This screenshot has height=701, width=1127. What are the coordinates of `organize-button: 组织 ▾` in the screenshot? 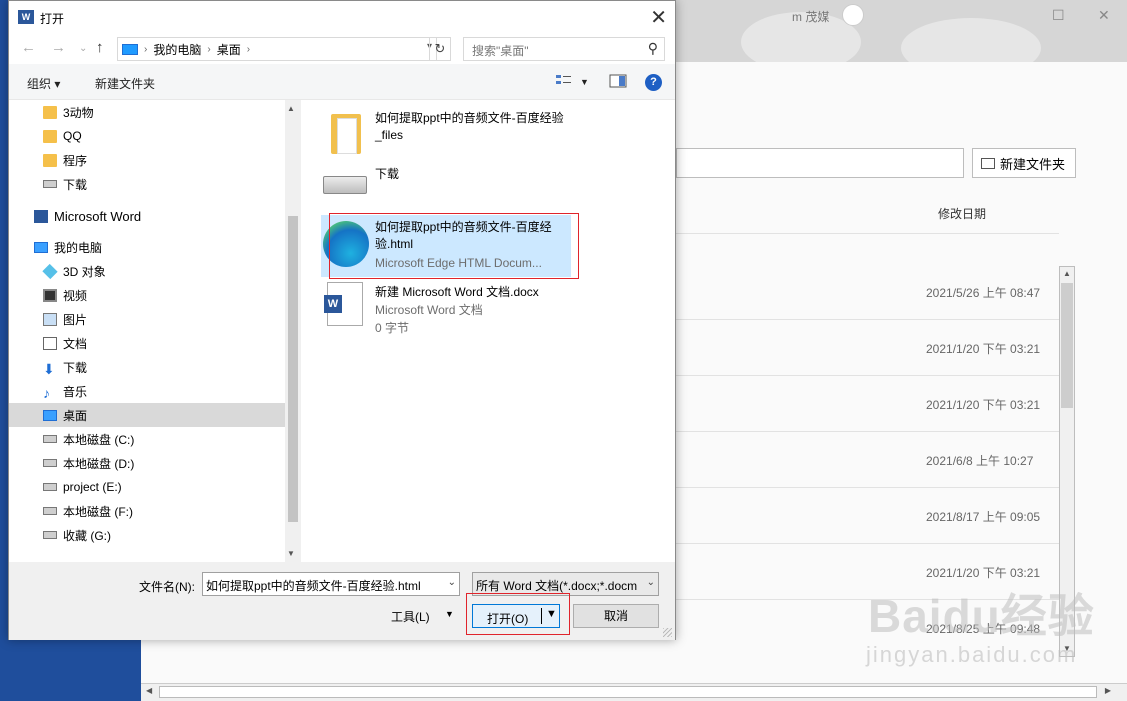 It's located at (43, 83).